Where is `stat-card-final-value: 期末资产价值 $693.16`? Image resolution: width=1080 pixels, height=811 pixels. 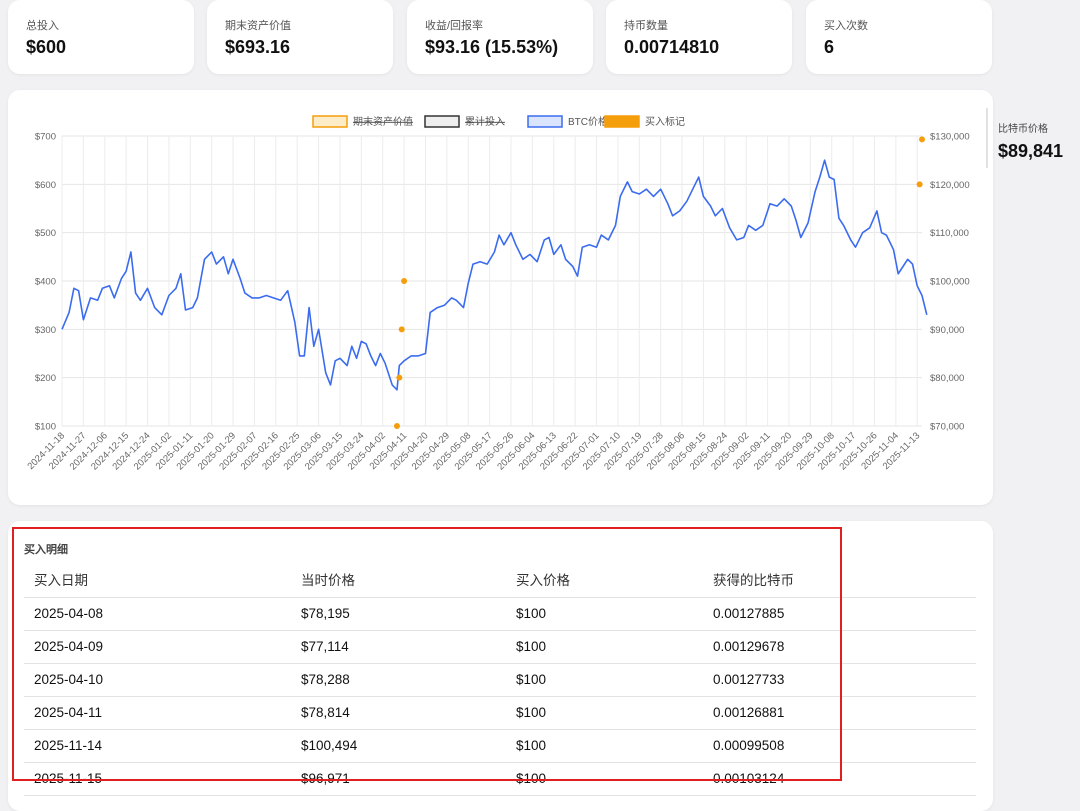 stat-card-final-value: 期末资产价值 $693.16 is located at coordinates (300, 37).